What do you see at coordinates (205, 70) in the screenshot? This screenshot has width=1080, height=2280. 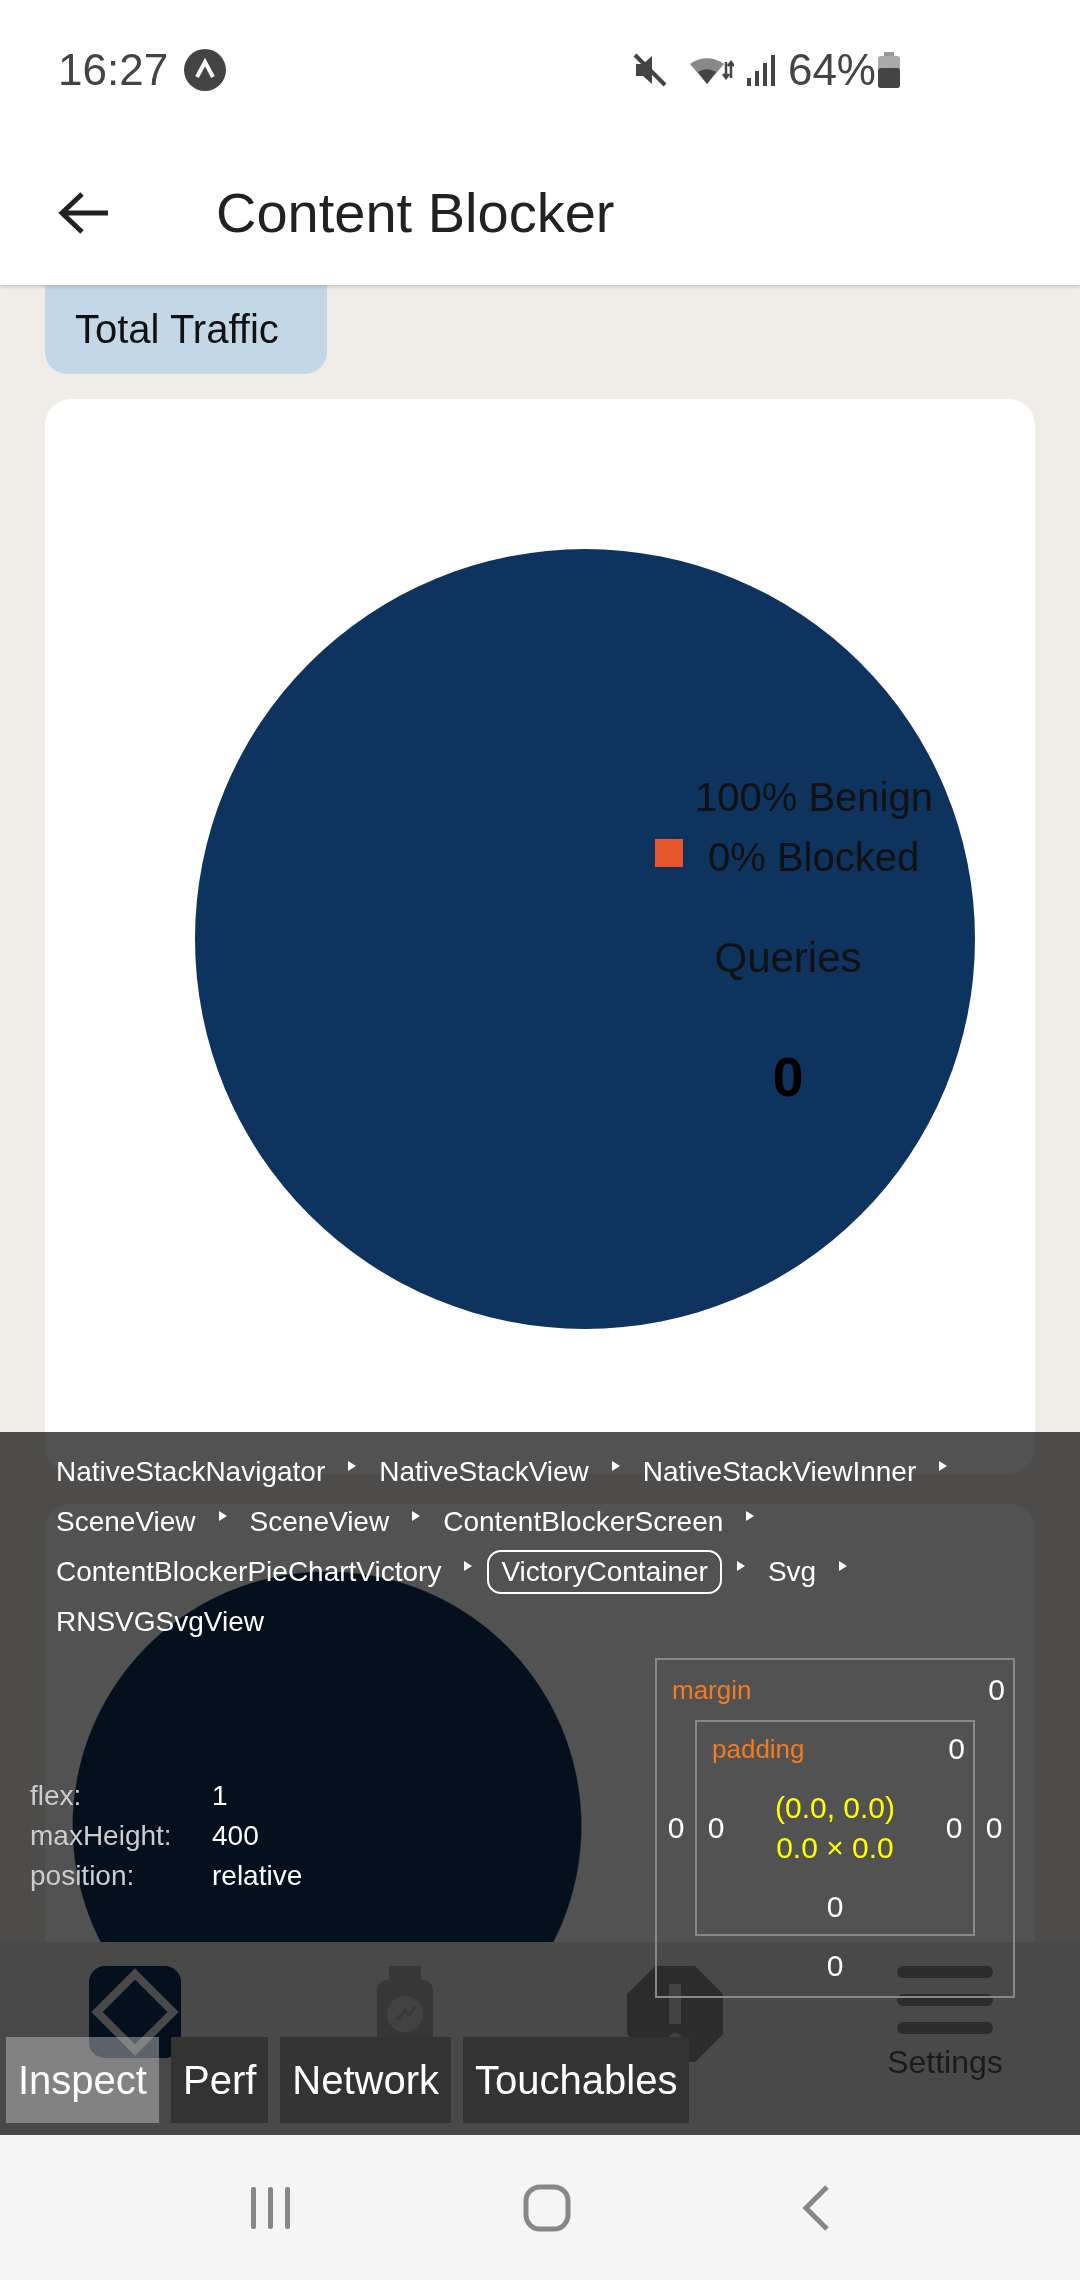 I see `app-notification-icon` at bounding box center [205, 70].